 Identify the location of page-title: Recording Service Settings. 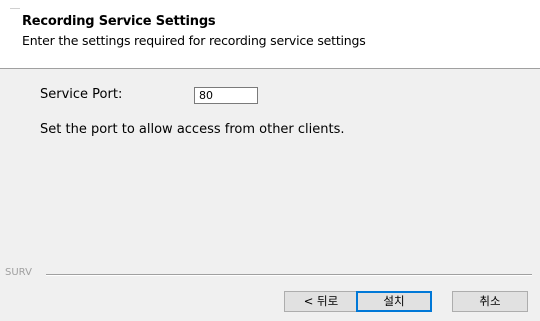
(119, 21).